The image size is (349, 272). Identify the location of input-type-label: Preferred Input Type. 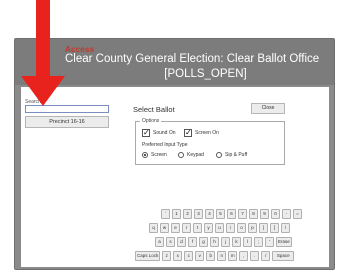
(165, 145).